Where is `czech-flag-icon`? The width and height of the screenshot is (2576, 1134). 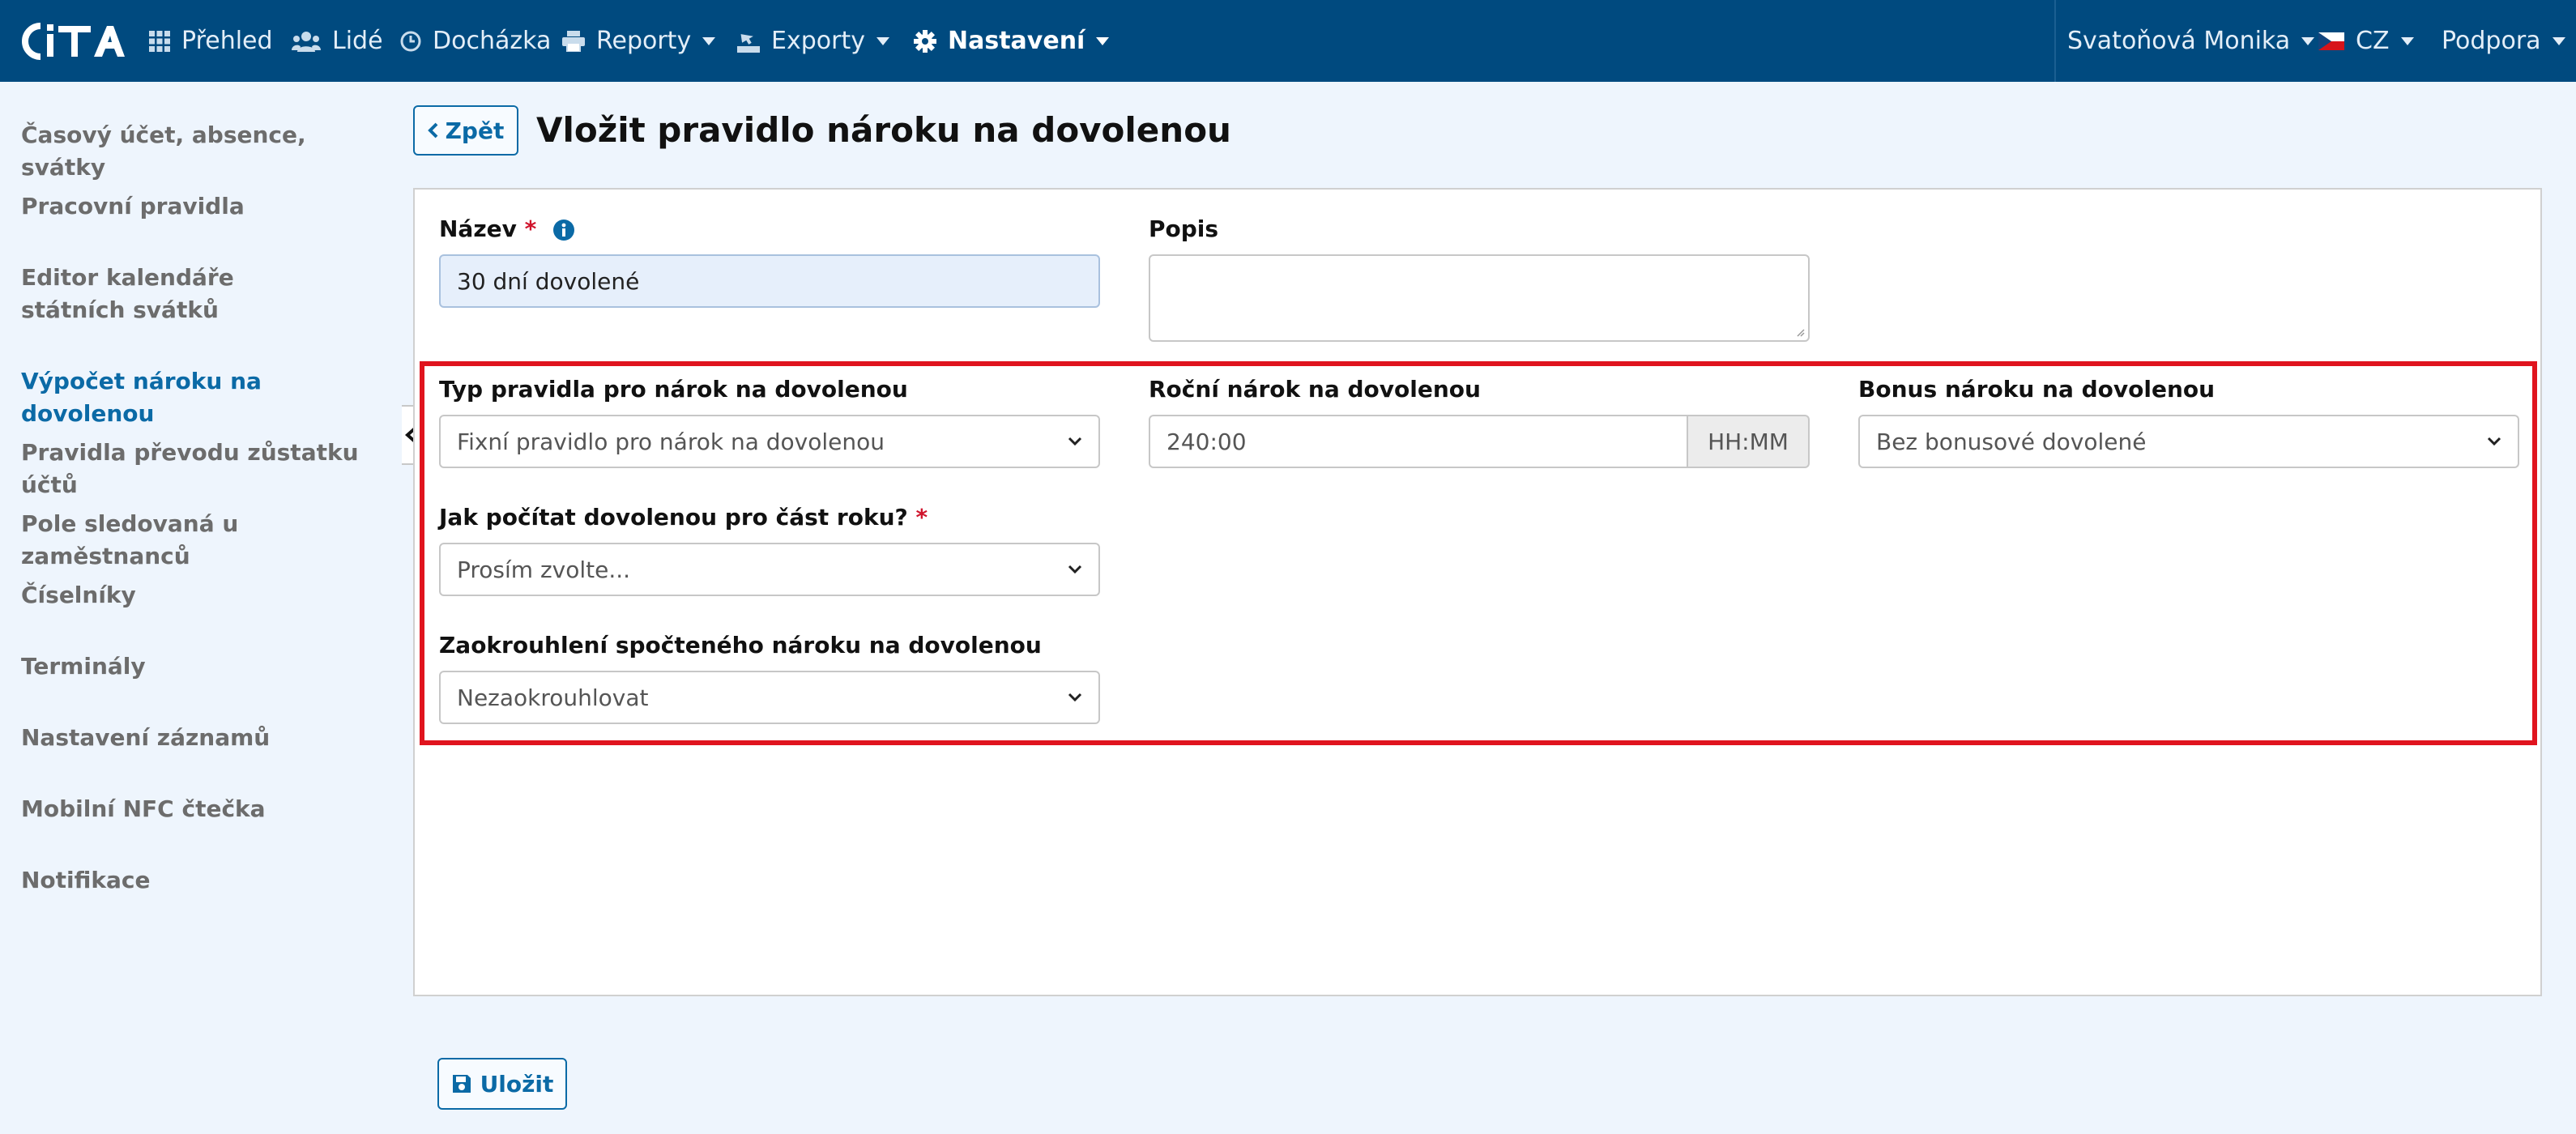
czech-flag-icon is located at coordinates (2331, 41).